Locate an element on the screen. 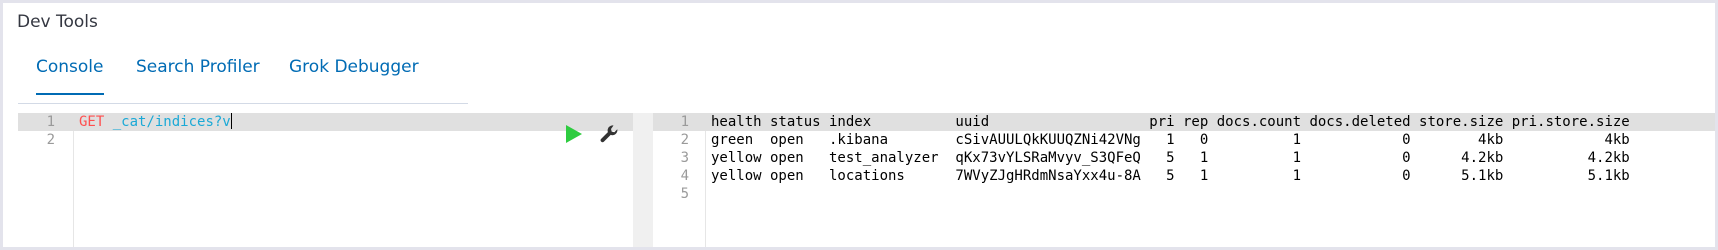 The width and height of the screenshot is (1718, 250). line-number: 5 is located at coordinates (684, 194).